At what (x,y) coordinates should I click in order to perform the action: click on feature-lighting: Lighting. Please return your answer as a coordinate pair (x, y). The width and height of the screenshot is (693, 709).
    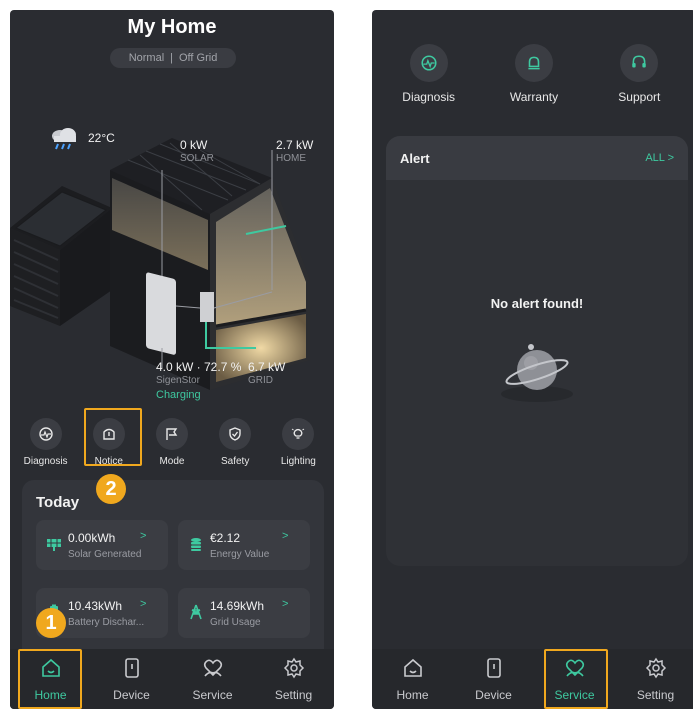
    Looking at the image, I should click on (298, 442).